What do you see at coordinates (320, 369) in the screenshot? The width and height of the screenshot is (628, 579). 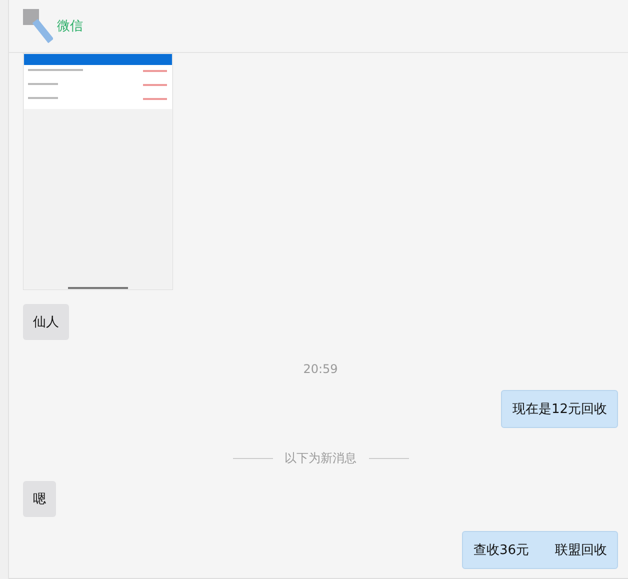 I see `message-time: 20:59` at bounding box center [320, 369].